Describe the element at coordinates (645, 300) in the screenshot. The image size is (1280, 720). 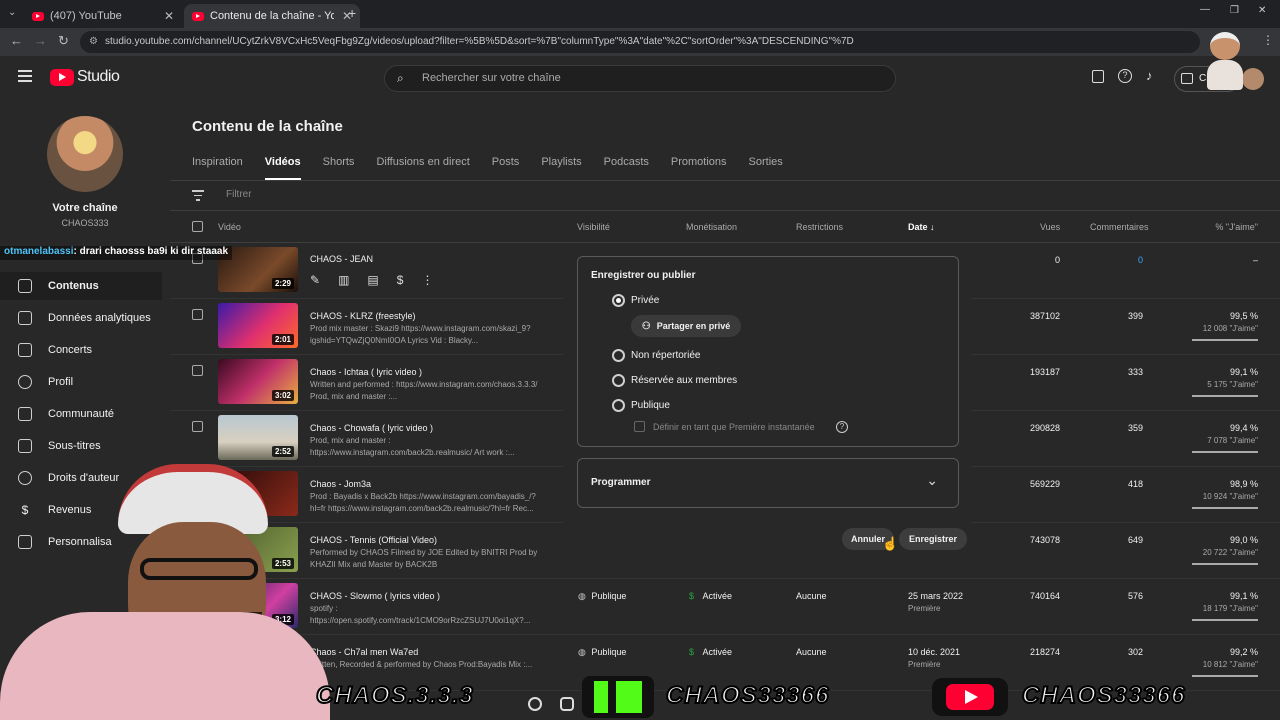
I see `option-label: Privée` at that location.